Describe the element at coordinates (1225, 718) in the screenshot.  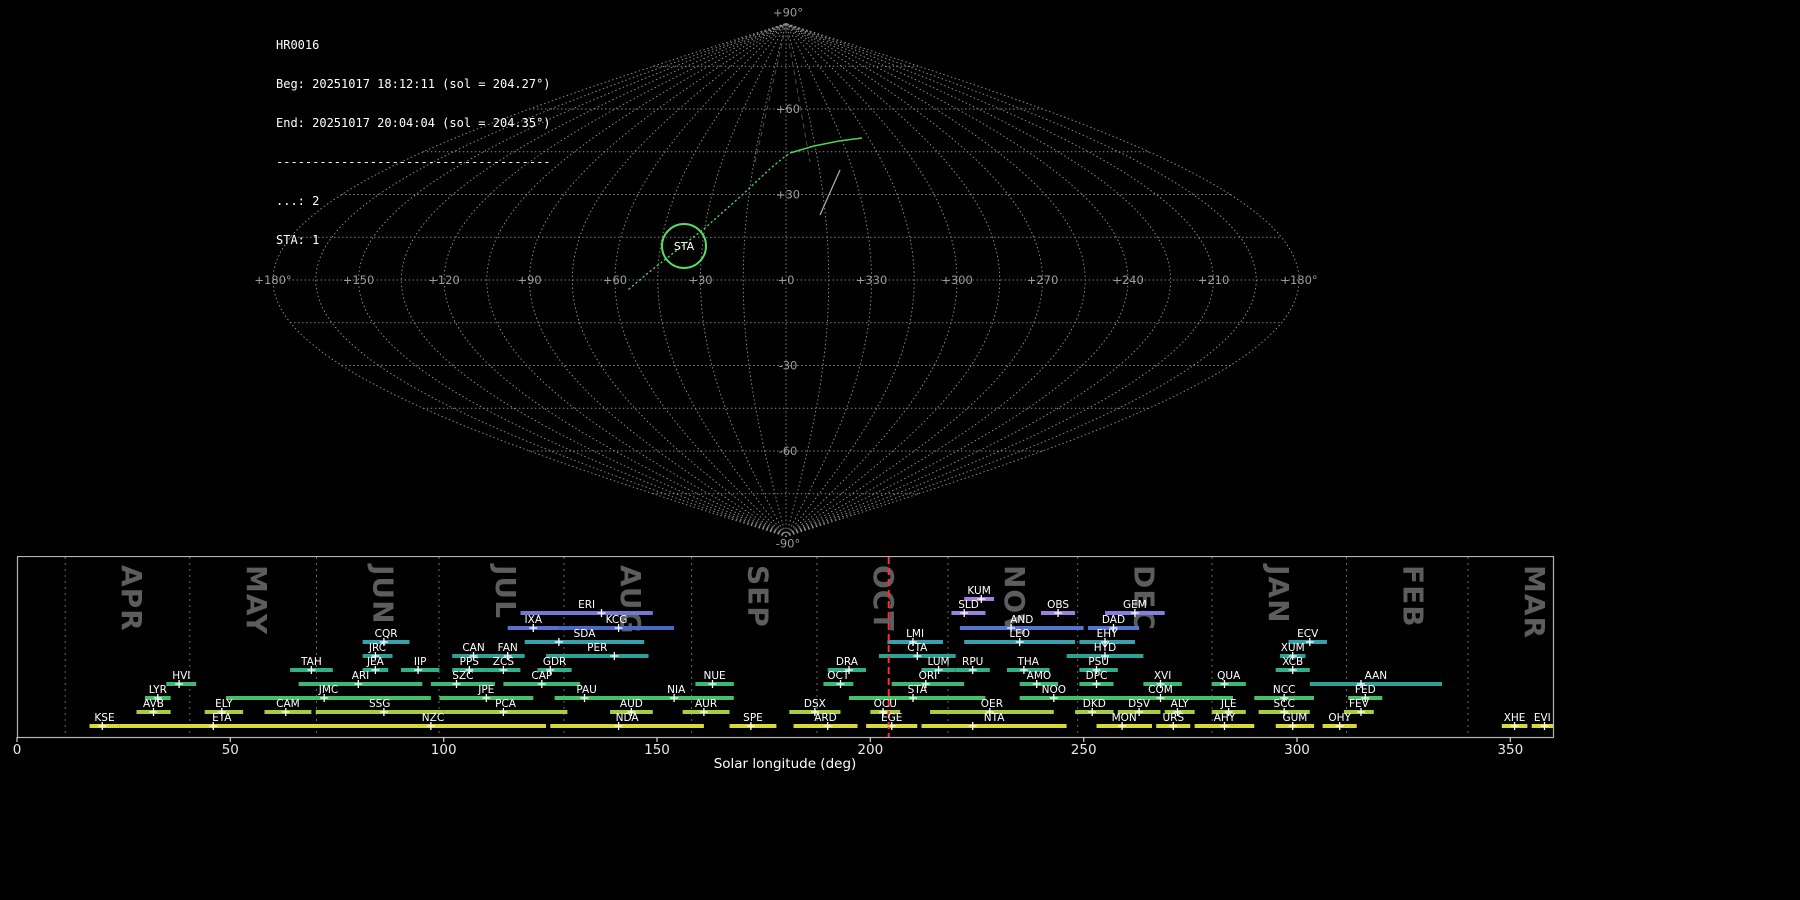
I see `shower-label-AHY: AHY` at that location.